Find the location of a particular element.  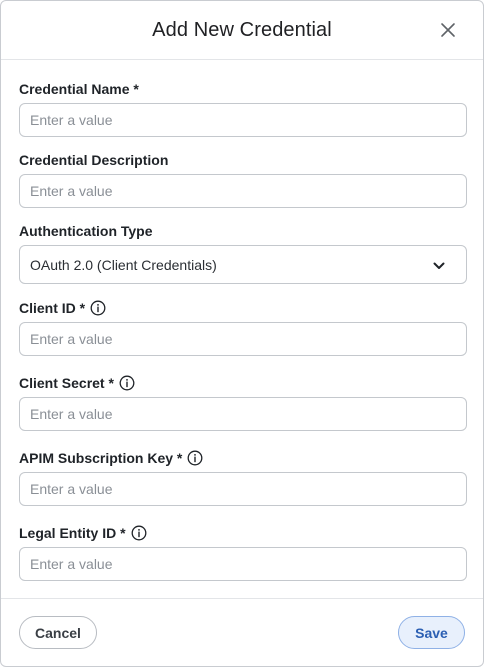

dialog-header: Add New Credential is located at coordinates (242, 30).